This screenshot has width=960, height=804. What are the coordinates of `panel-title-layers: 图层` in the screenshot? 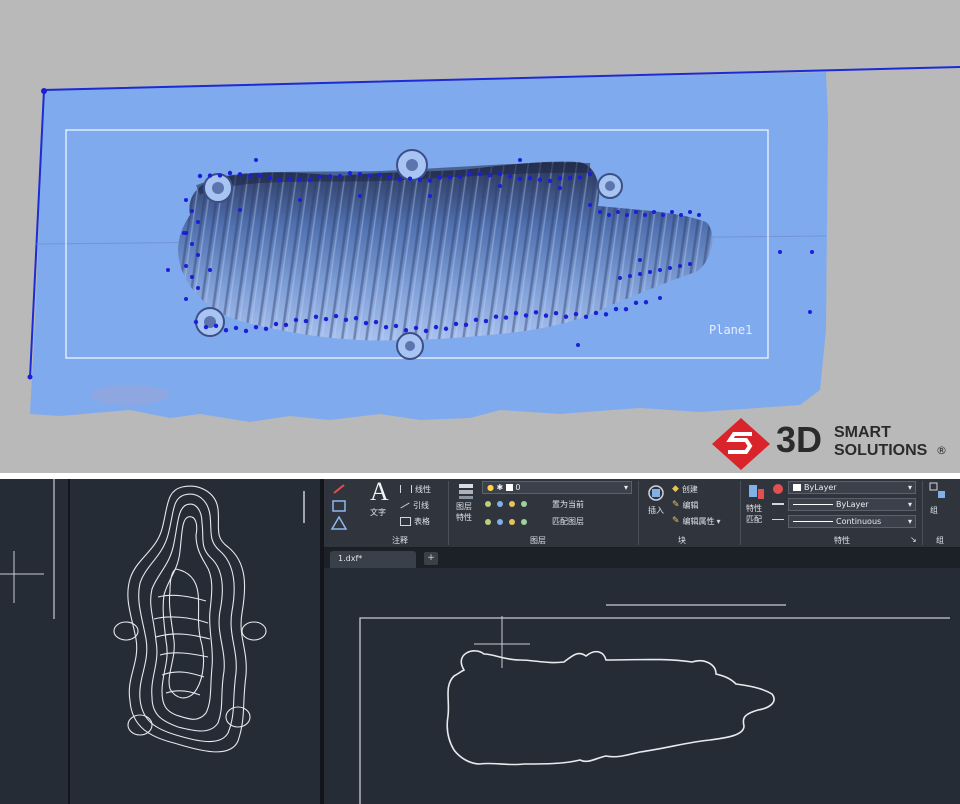 It's located at (538, 540).